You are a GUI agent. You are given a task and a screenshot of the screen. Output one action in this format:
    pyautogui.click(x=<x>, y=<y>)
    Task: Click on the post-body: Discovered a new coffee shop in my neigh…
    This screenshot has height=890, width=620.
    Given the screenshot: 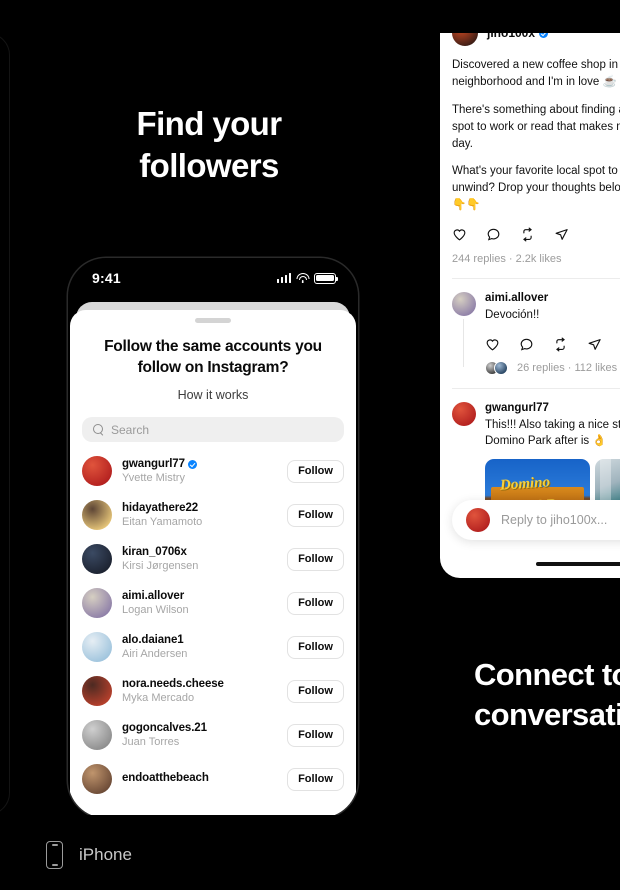 What is the action you would take?
    pyautogui.click(x=536, y=135)
    